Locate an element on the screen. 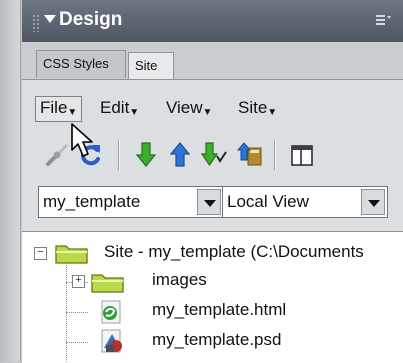  tree-item-label: images is located at coordinates (179, 279).